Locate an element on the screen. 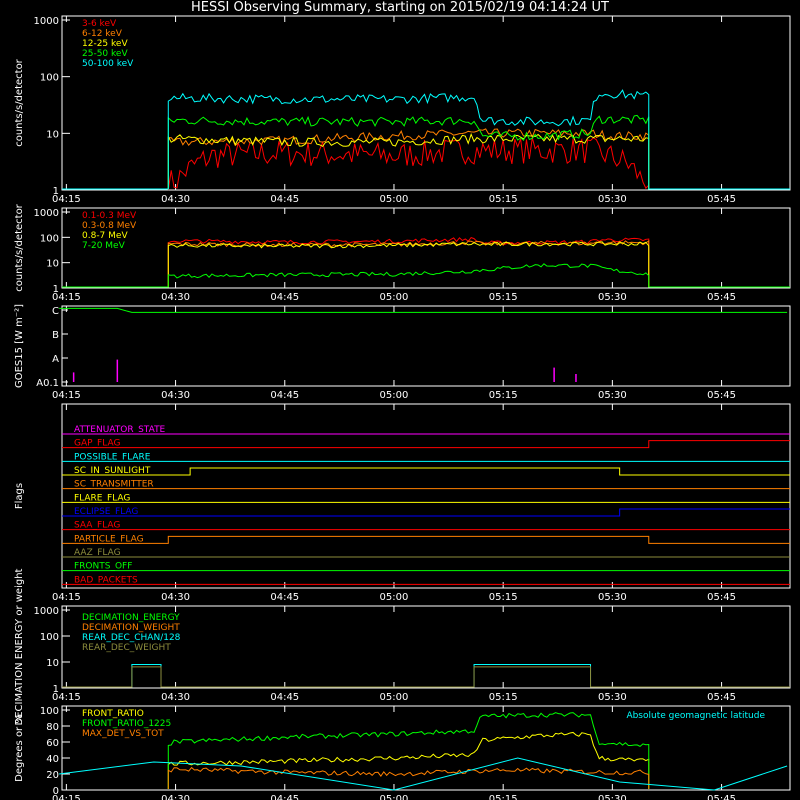 The width and height of the screenshot is (800, 800). y-axis-label: Degrees or % is located at coordinates (19, 748).